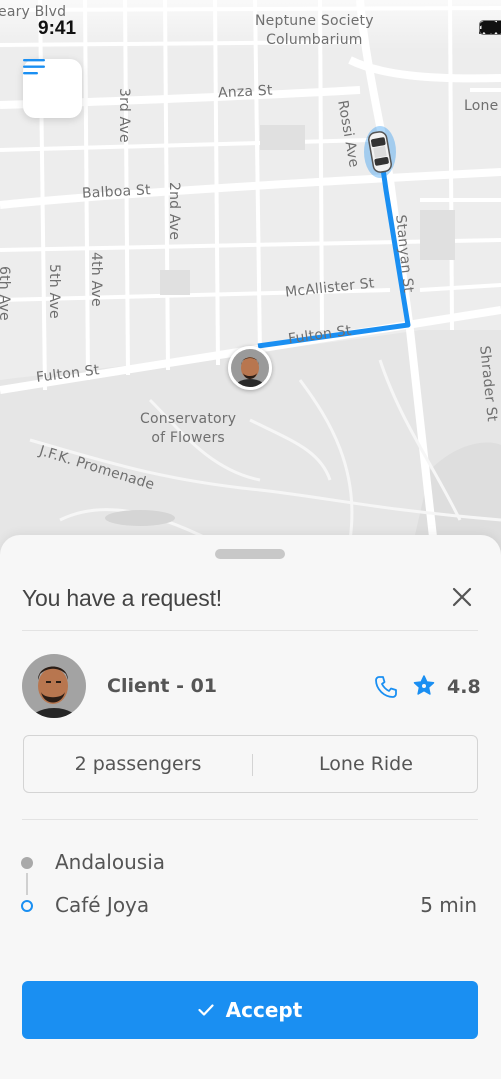 This screenshot has height=1079, width=501. Describe the element at coordinates (264, 1010) in the screenshot. I see `accept-label: Accept` at that location.